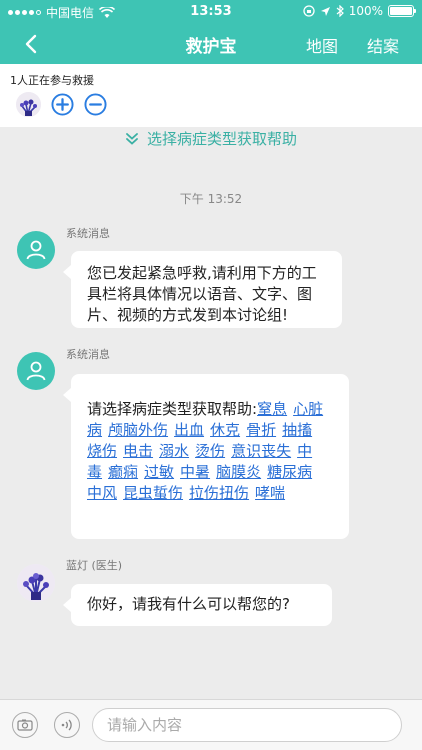  What do you see at coordinates (325, 11) in the screenshot?
I see `location-icon` at bounding box center [325, 11].